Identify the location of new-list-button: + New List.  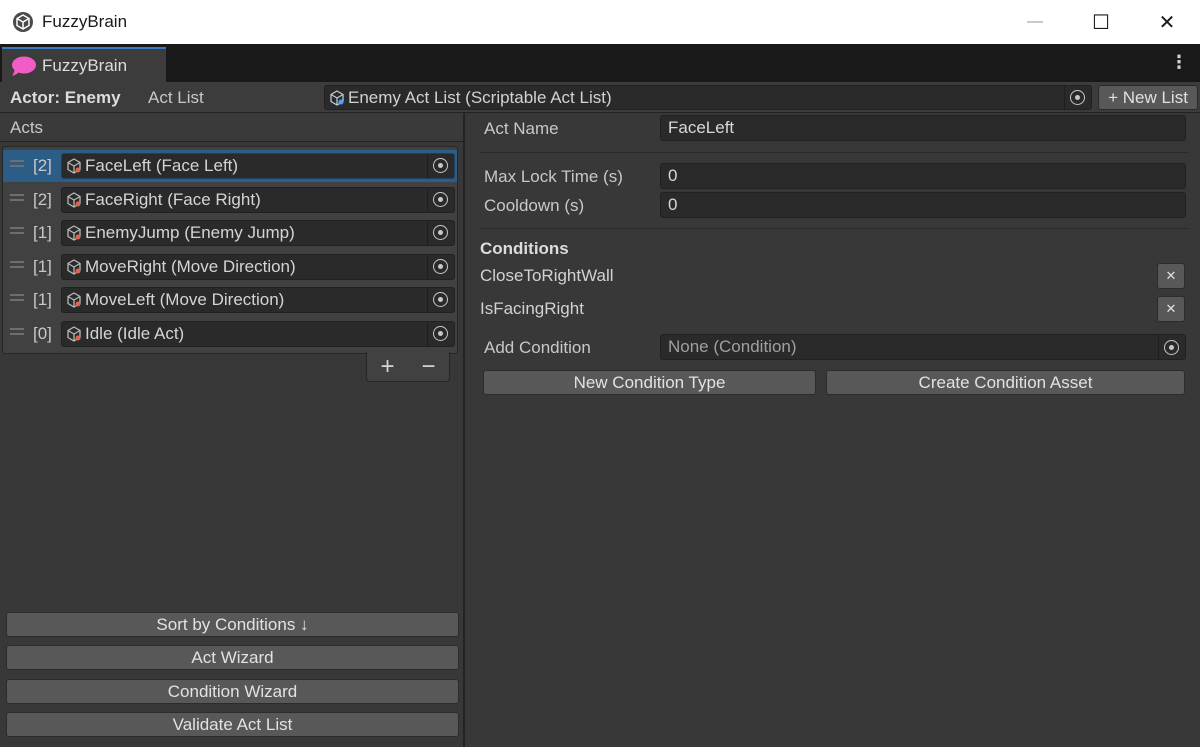
(1148, 97).